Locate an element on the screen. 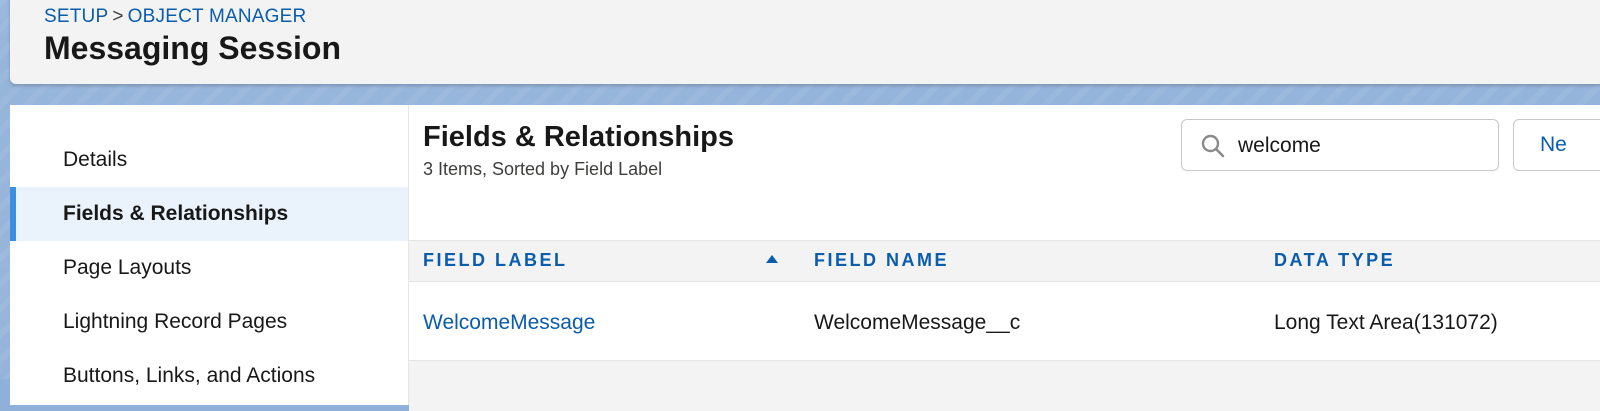  sidebar-item-buttons-links-actions: Buttons, Links, and Actions is located at coordinates (209, 376).